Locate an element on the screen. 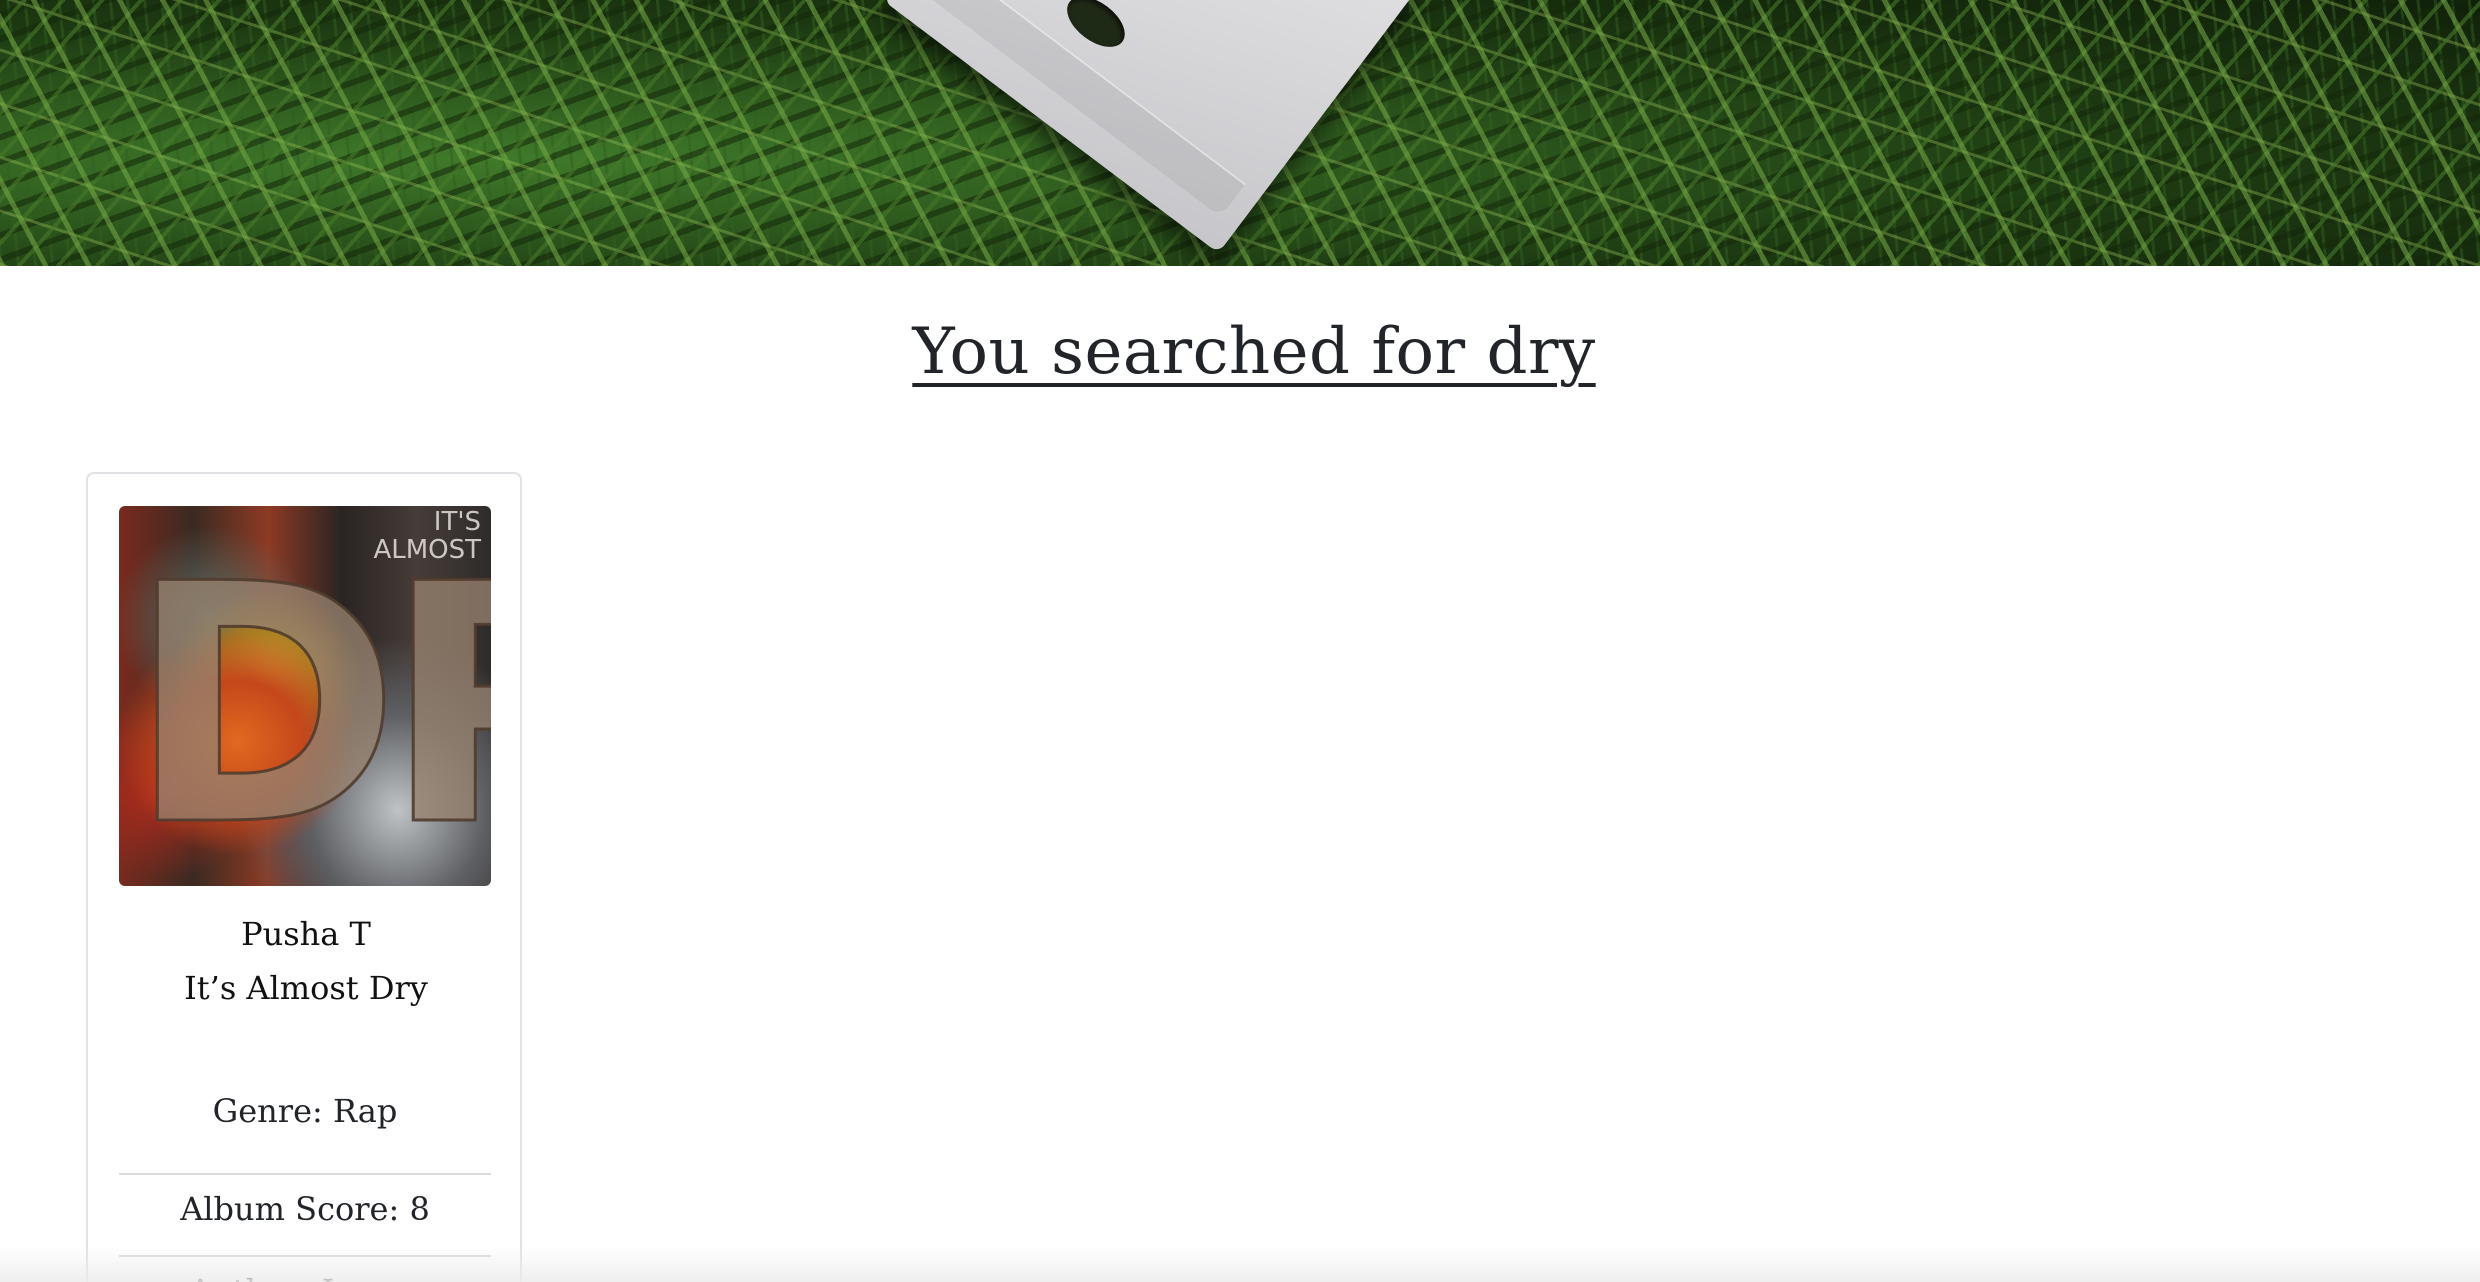 The image size is (2480, 1282). album-author: Author: Lenny is located at coordinates (305, 1268).